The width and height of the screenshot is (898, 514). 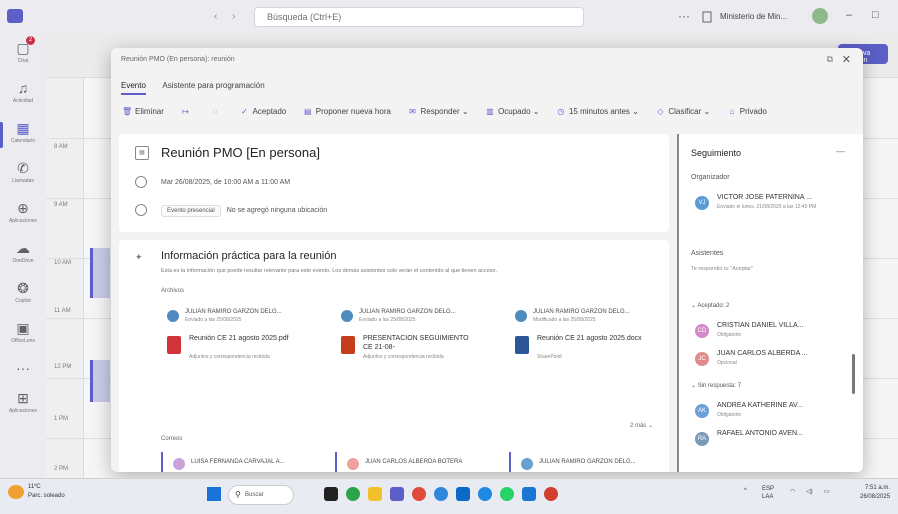 What do you see at coordinates (23, 96) in the screenshot?
I see `rail-item-activity: ♫ Actividad` at bounding box center [23, 96].